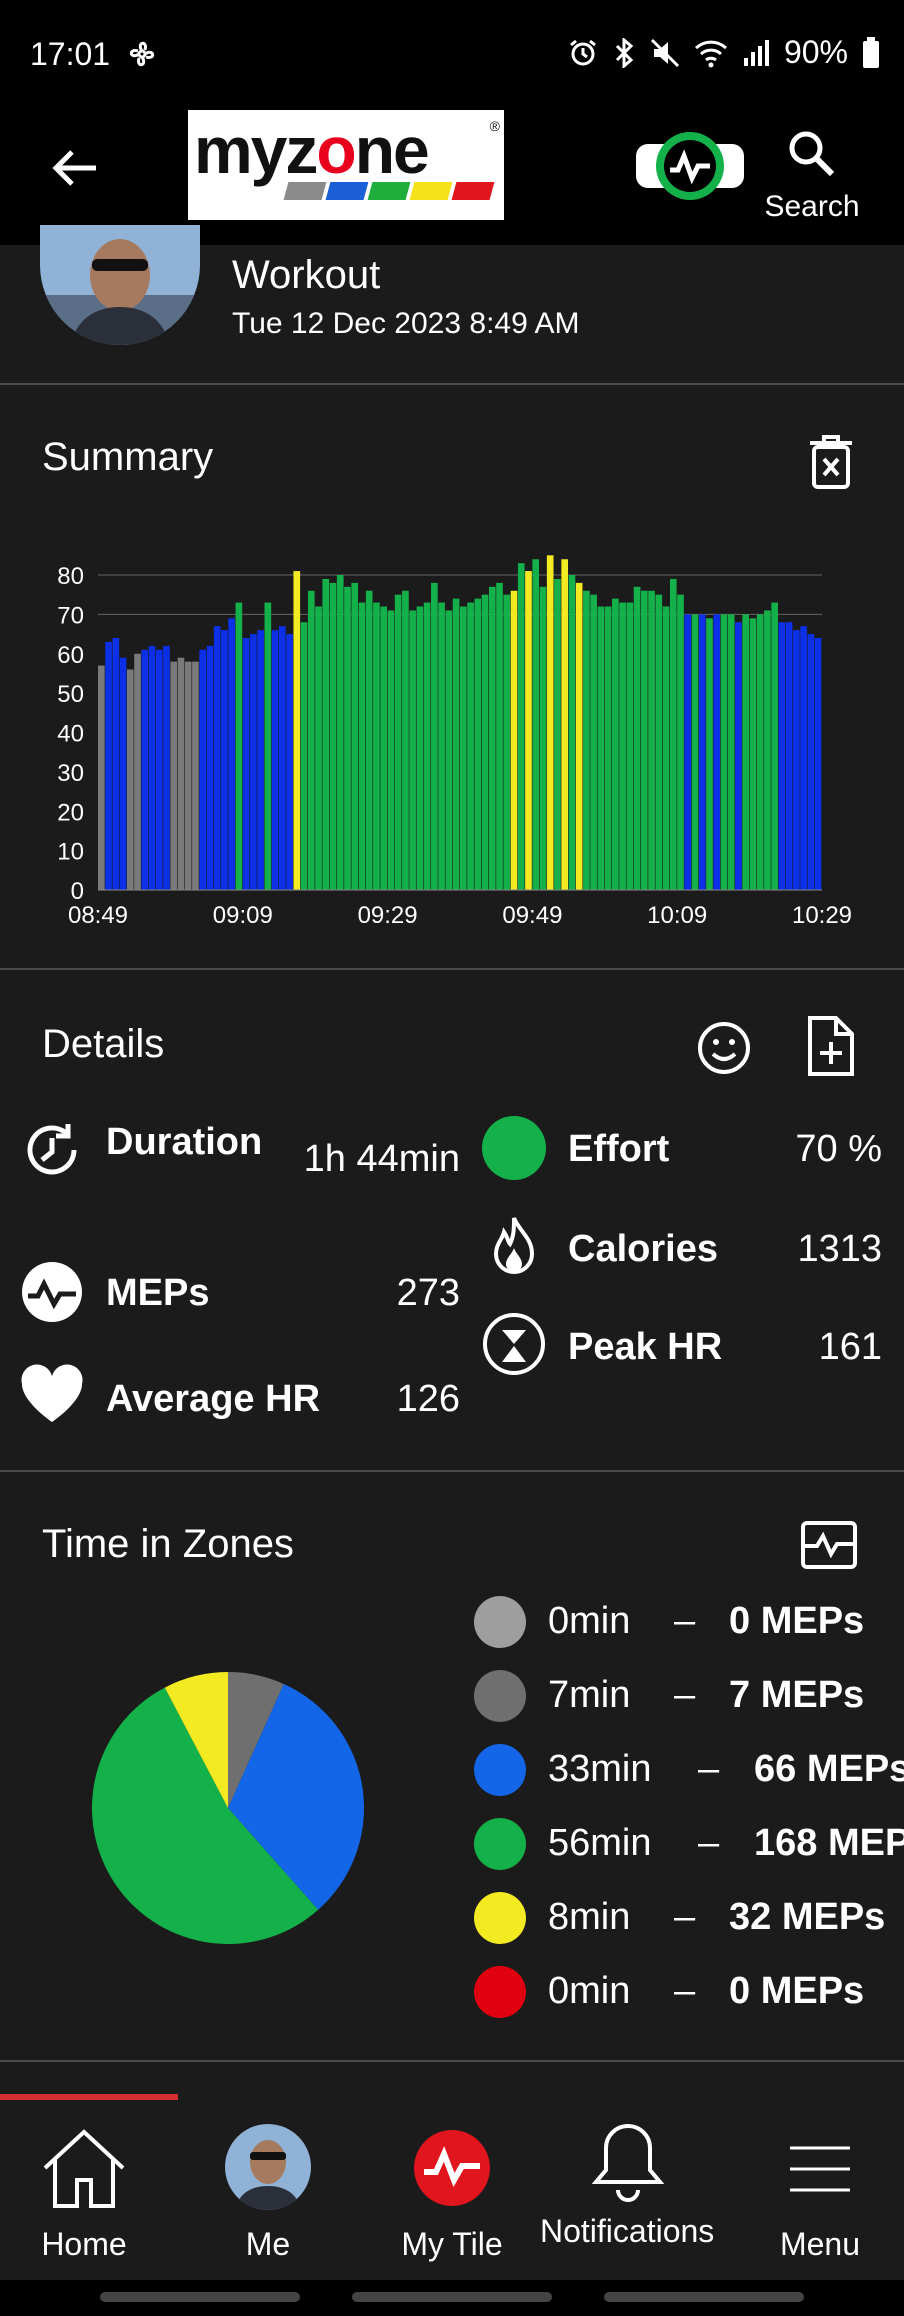 The image size is (904, 2316). What do you see at coordinates (838, 1149) in the screenshot?
I see `effort-value: 70 %` at bounding box center [838, 1149].